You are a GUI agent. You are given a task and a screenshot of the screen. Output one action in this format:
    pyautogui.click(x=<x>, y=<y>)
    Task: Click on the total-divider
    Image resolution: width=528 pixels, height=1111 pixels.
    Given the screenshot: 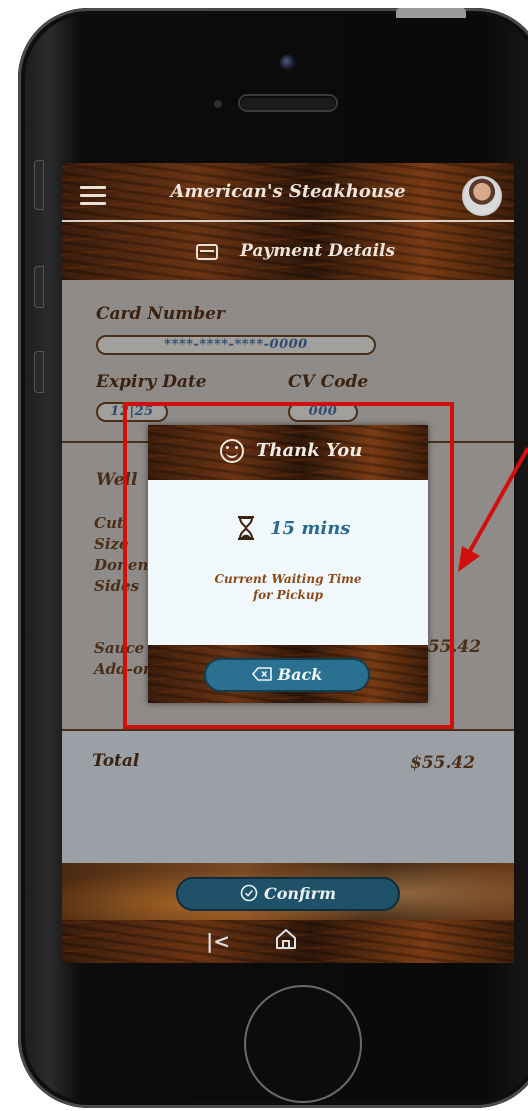 What is the action you would take?
    pyautogui.click(x=288, y=730)
    